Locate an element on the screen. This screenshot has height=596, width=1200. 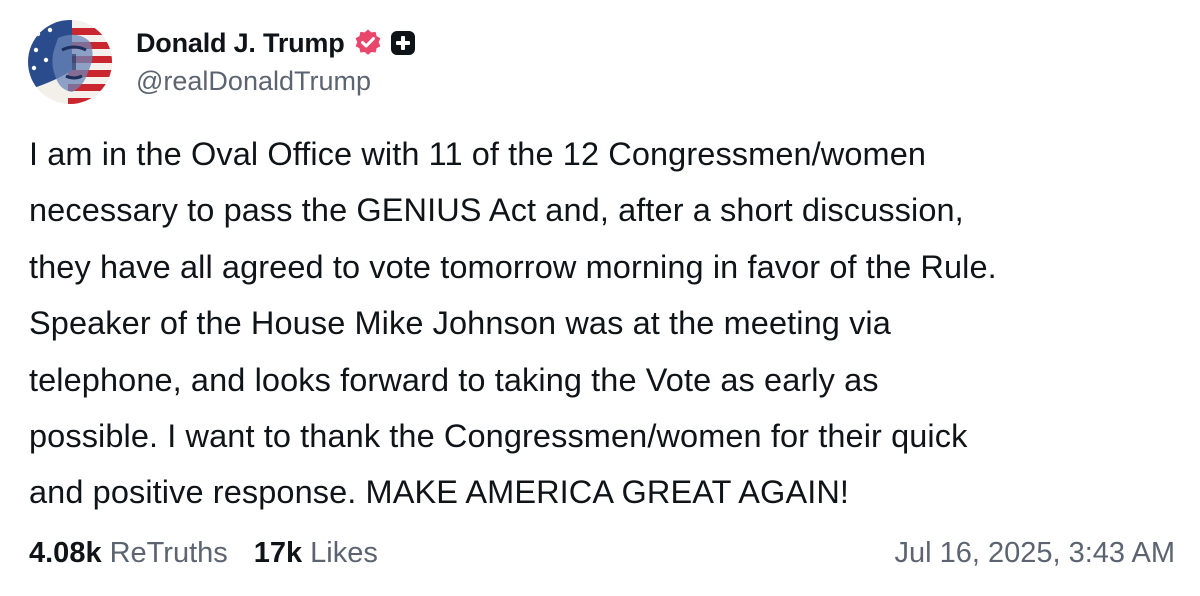
author-name-row: Donald J. Trump is located at coordinates (276, 43).